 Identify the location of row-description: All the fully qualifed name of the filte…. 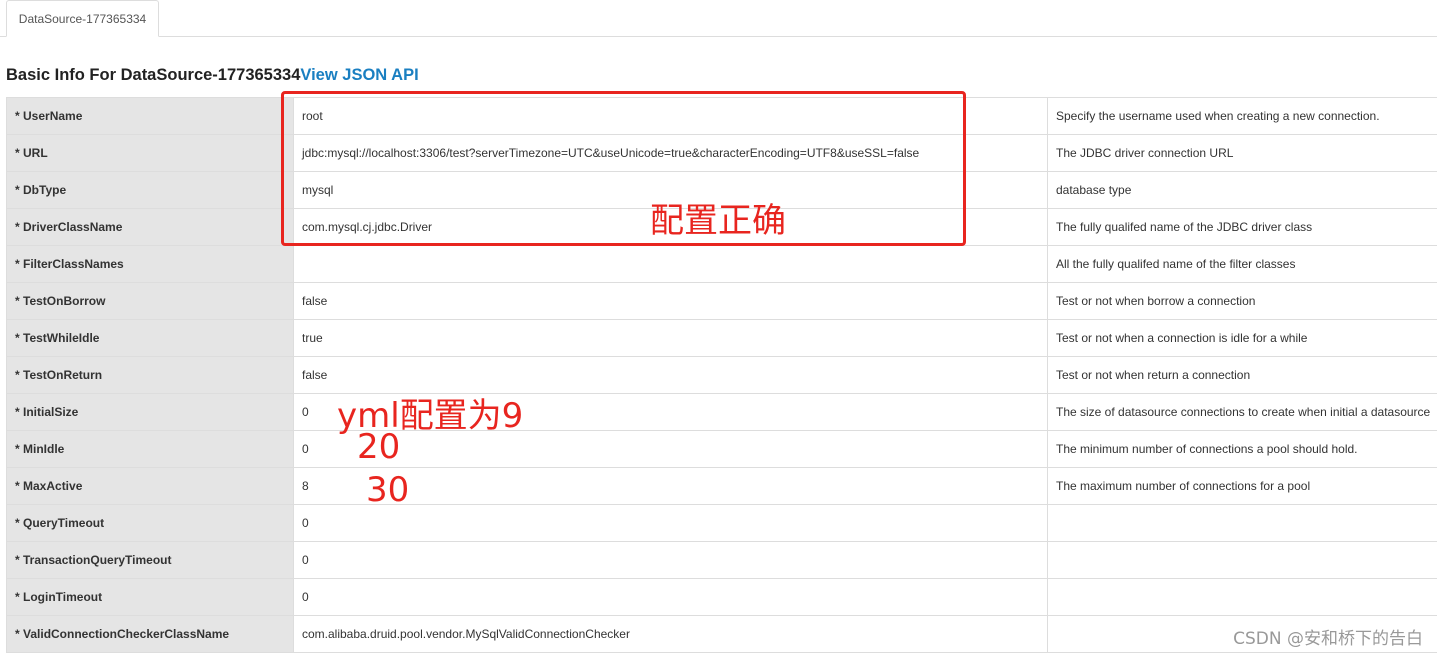
(1242, 264).